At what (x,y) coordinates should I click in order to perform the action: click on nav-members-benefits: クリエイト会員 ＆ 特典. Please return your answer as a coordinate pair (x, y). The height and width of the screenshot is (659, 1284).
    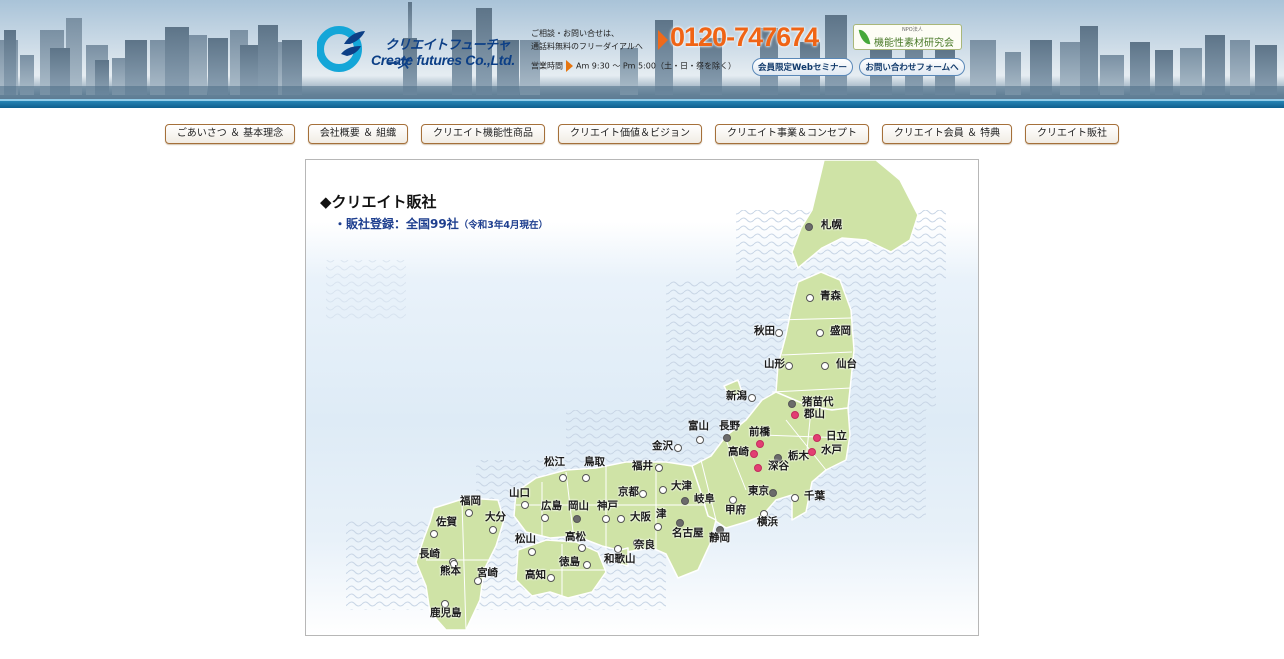
    Looking at the image, I should click on (947, 134).